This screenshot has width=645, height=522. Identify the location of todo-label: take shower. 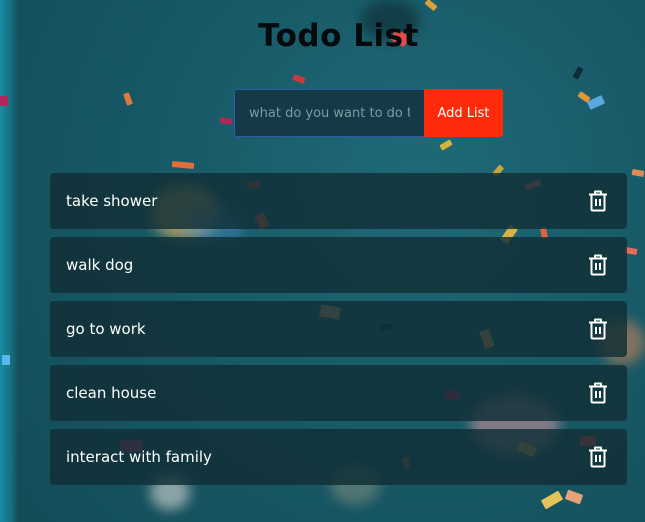
(112, 201).